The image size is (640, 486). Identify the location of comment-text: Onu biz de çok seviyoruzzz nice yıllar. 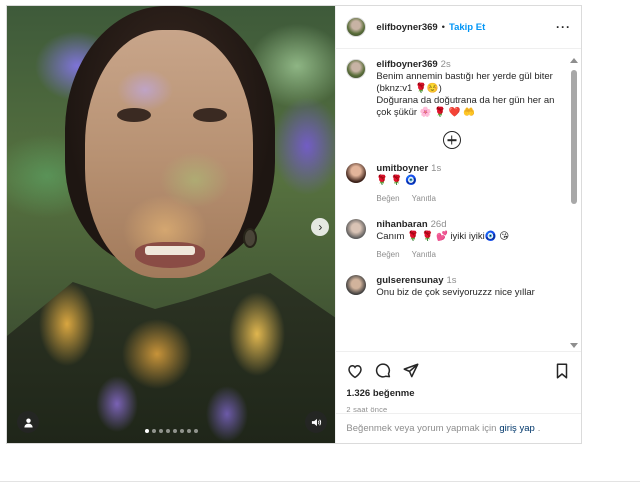
(455, 292).